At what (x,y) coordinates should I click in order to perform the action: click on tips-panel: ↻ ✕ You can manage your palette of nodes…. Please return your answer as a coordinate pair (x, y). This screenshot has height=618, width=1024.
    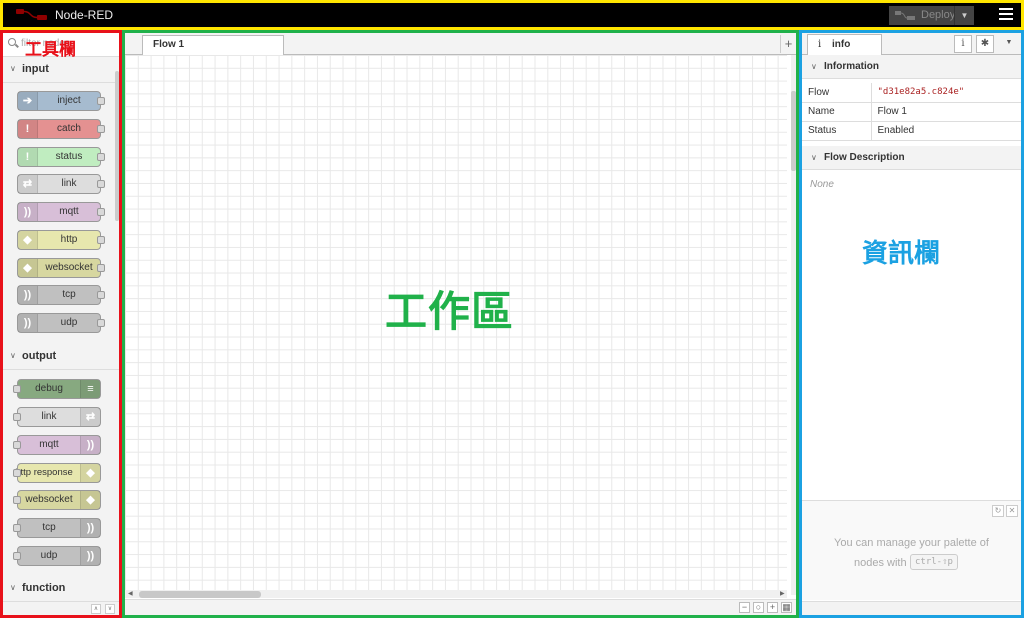
    Looking at the image, I should click on (911, 550).